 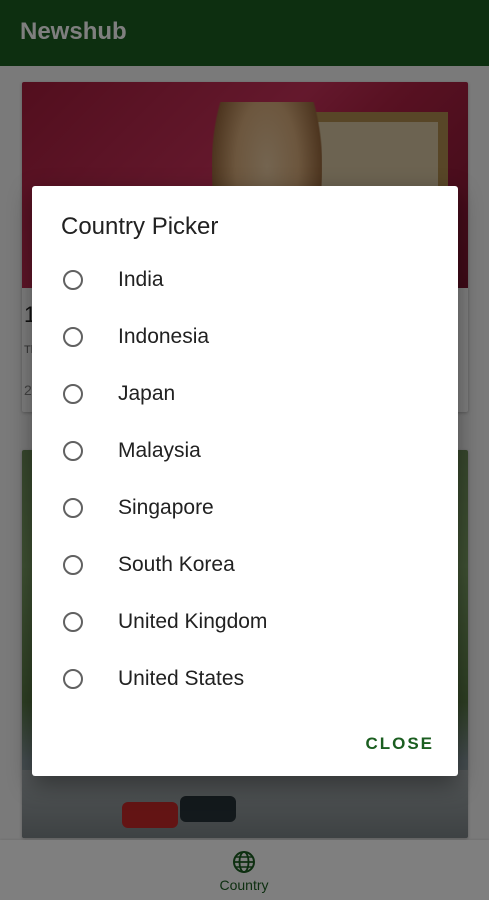 I want to click on country-option-label: United States, so click(x=181, y=678).